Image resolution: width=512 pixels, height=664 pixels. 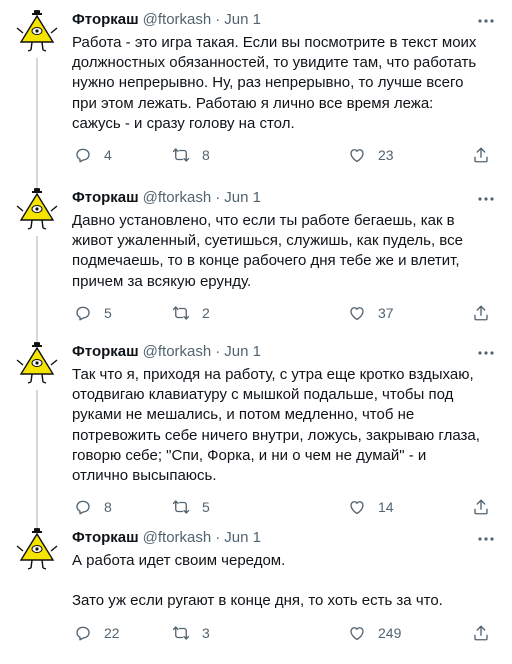 What do you see at coordinates (371, 155) in the screenshot?
I see `like-button: 23` at bounding box center [371, 155].